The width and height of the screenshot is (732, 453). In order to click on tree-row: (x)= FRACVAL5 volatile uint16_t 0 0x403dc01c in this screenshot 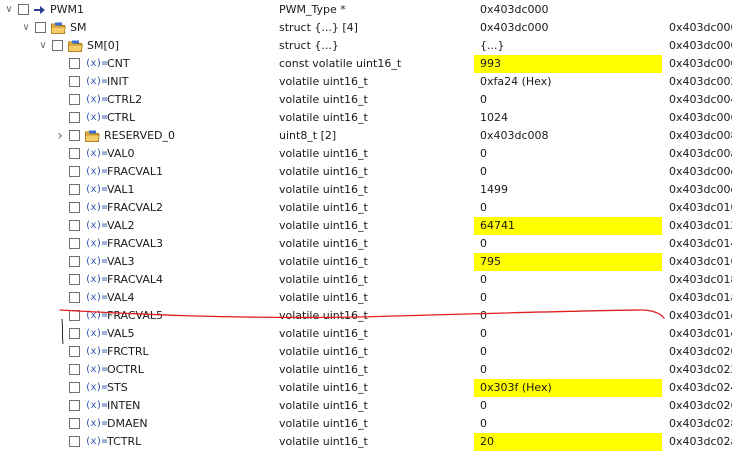, I will do `click(366, 316)`.